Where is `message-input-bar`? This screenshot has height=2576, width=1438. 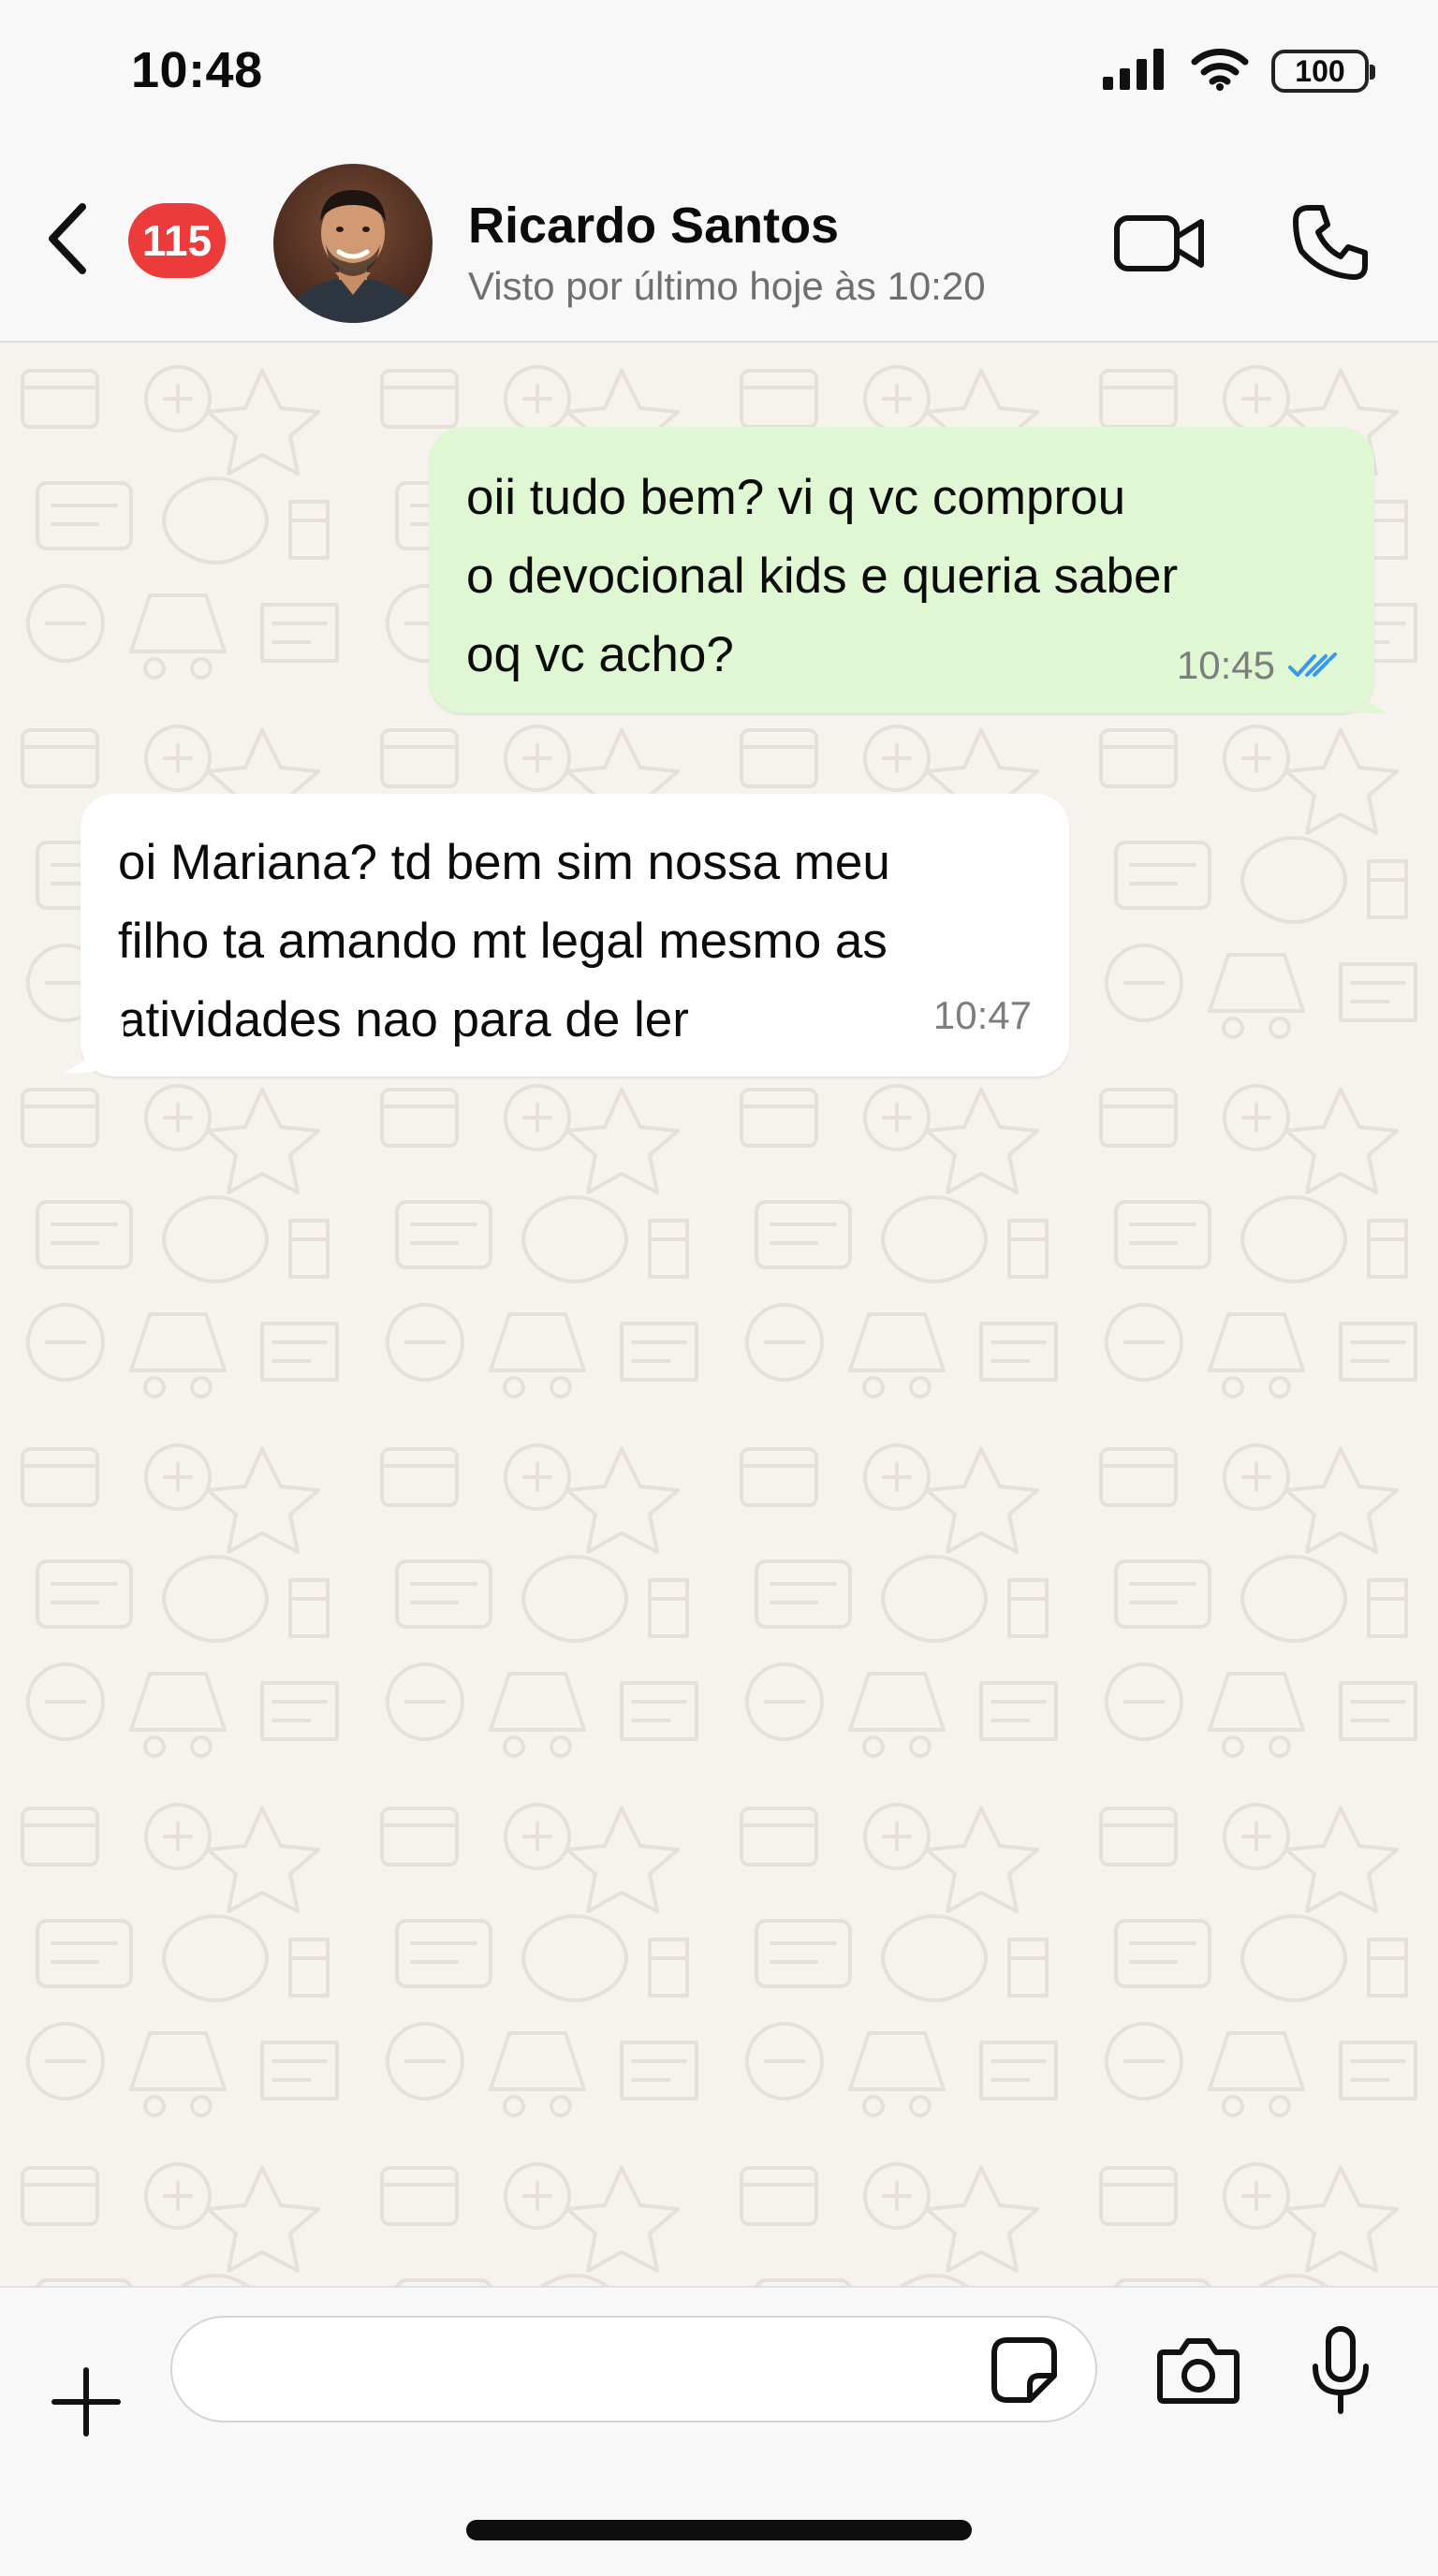
message-input-bar is located at coordinates (719, 2431).